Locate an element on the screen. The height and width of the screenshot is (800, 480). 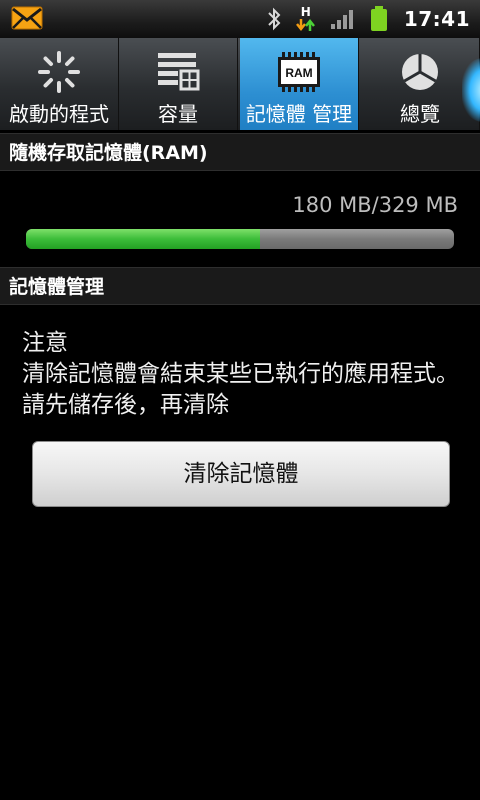
ram-section-header: 隨機存取記憶體(RAM) is located at coordinates (240, 152).